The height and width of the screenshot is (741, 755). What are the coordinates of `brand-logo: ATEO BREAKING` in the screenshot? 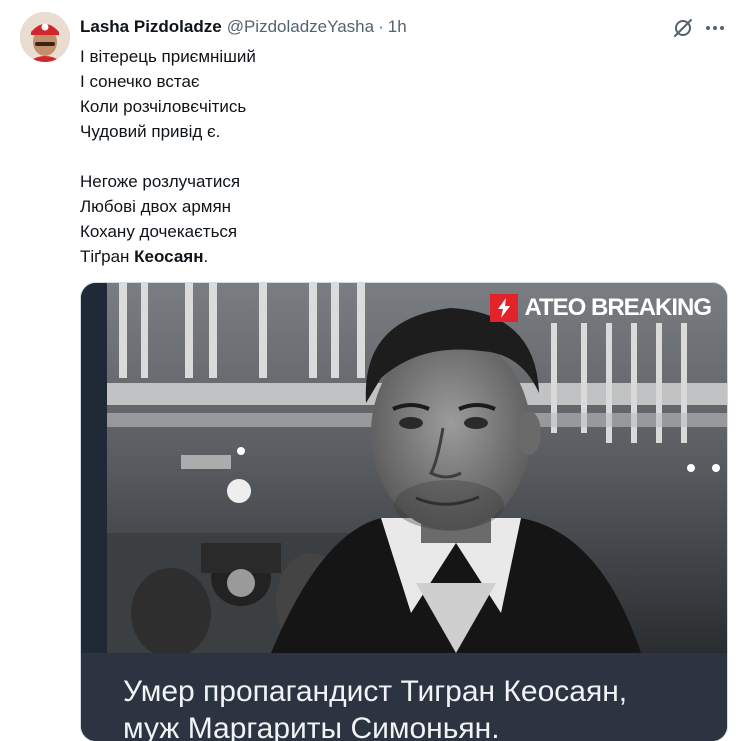 It's located at (601, 308).